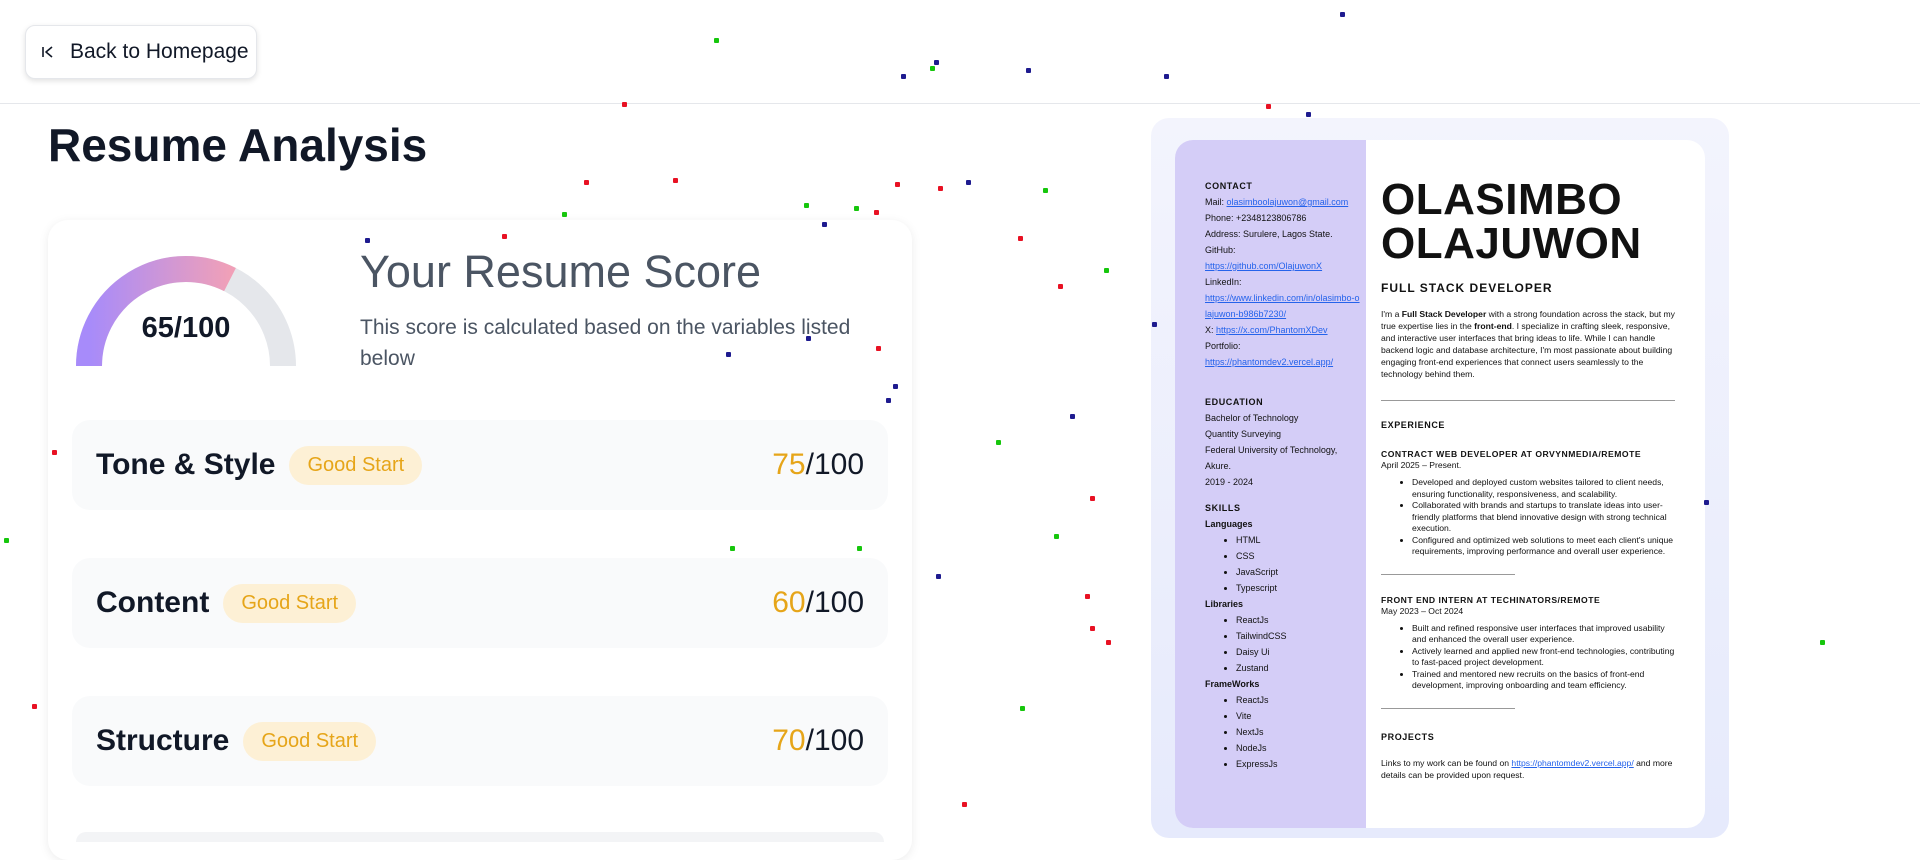 This screenshot has height=860, width=1920. What do you see at coordinates (1243, 434) in the screenshot?
I see `education-field: Quantity Surveying` at bounding box center [1243, 434].